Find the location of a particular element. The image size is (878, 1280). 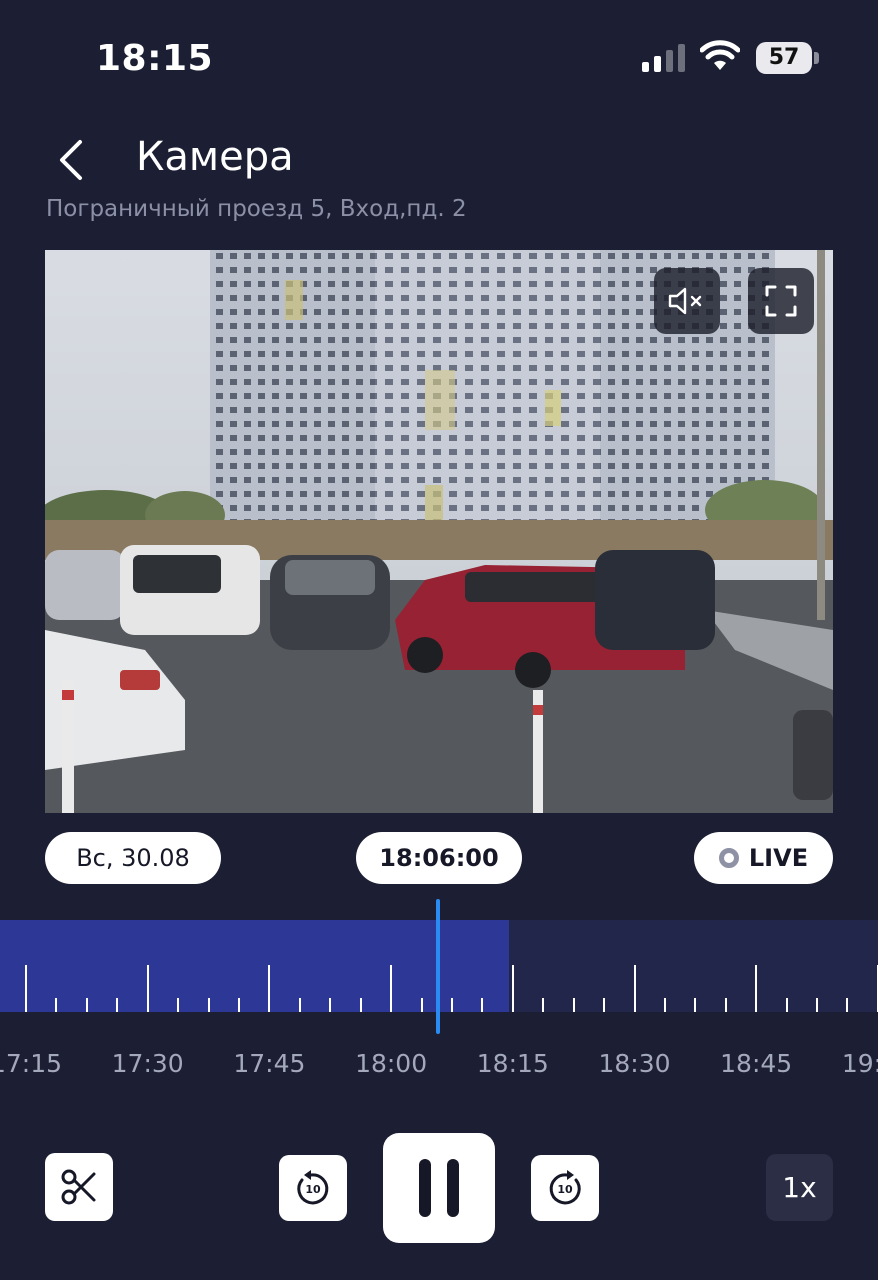

back-chevron-icon is located at coordinates (72, 160).